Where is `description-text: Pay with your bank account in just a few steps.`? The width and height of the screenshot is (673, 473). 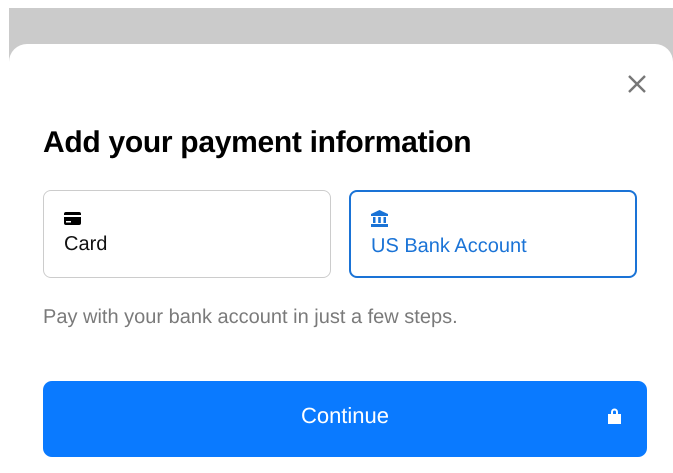 description-text: Pay with your bank account in just a few steps. is located at coordinates (251, 317).